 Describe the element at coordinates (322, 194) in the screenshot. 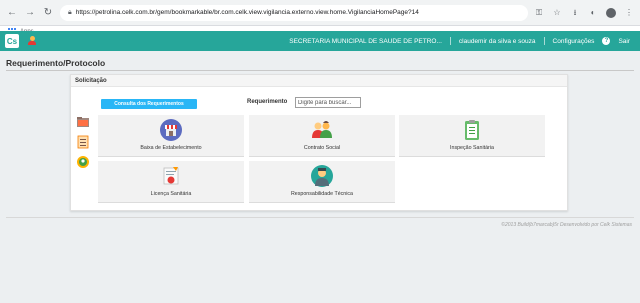

I see `tile-label: Responsabilidade Técnica` at that location.